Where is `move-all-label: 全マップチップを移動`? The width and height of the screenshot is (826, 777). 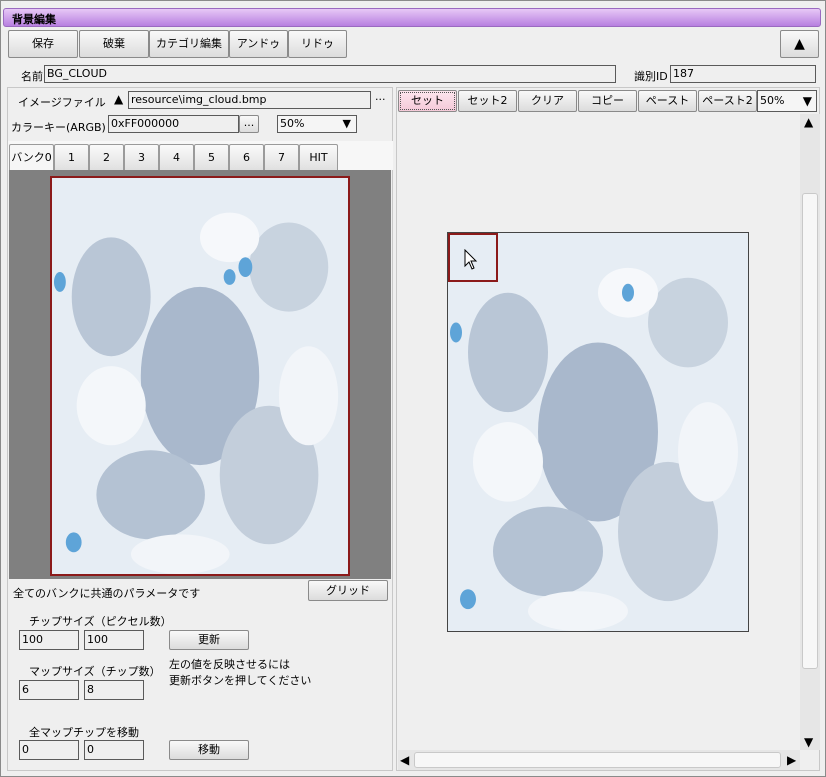 move-all-label: 全マップチップを移動 is located at coordinates (84, 732).